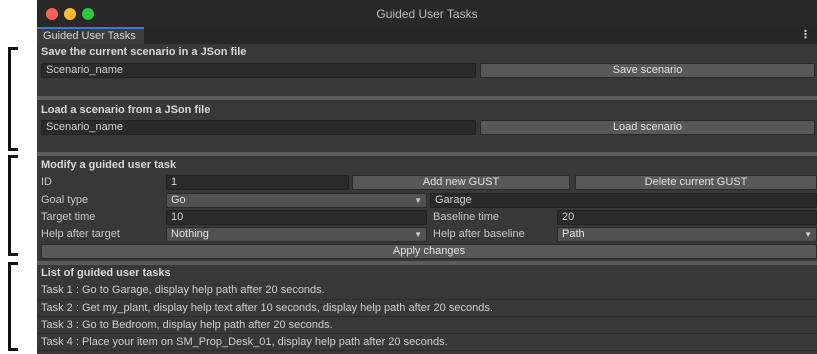 The height and width of the screenshot is (354, 817). I want to click on help-after-target-value: Nothing, so click(190, 234).